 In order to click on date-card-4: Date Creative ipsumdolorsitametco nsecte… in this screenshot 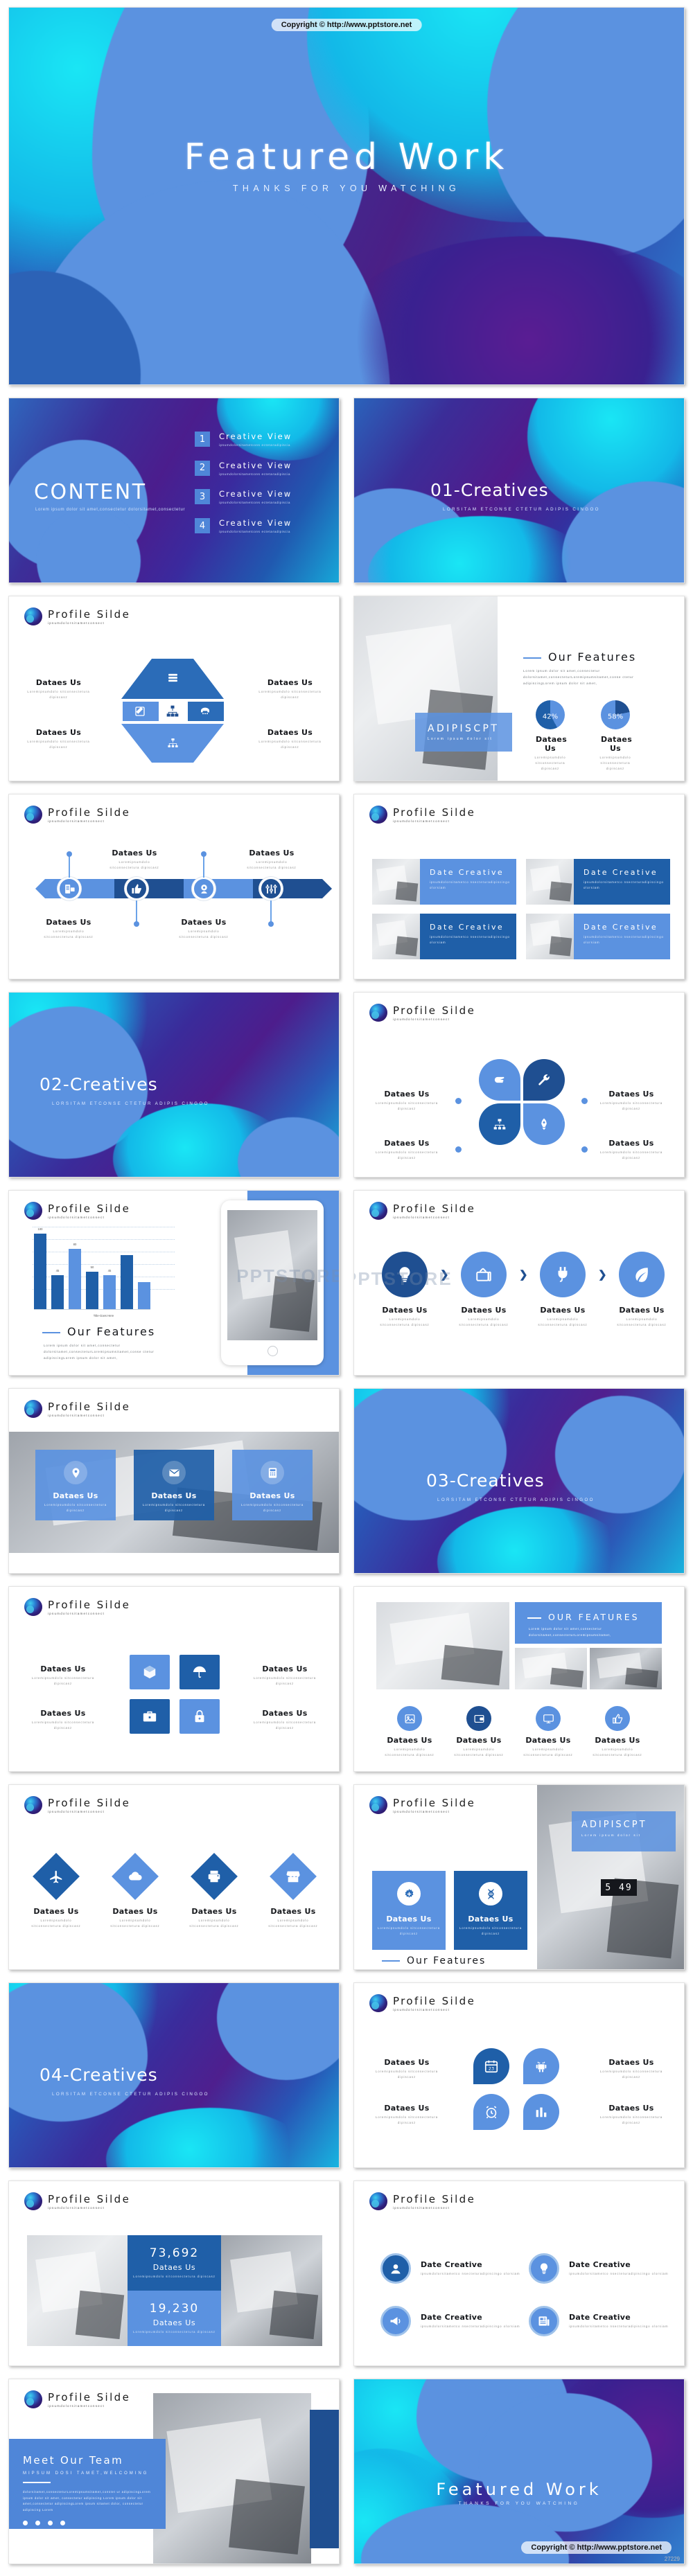, I will do `click(598, 936)`.